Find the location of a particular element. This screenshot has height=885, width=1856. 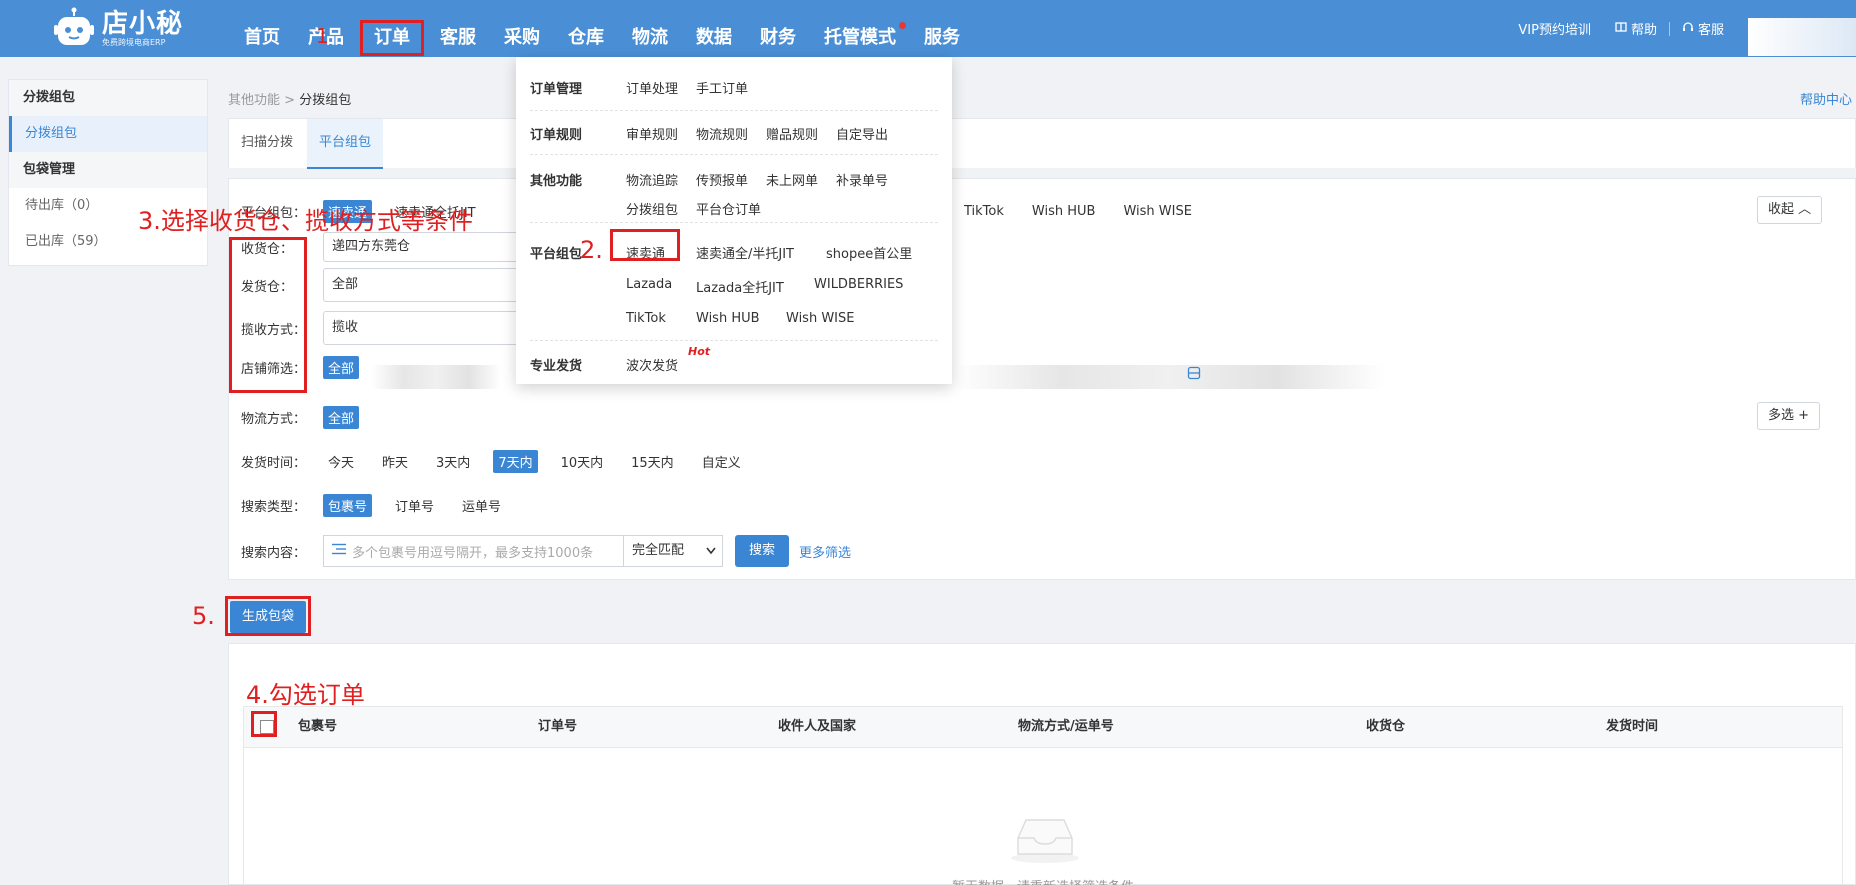

tab-platform-pack: 平台组包 is located at coordinates (345, 144).